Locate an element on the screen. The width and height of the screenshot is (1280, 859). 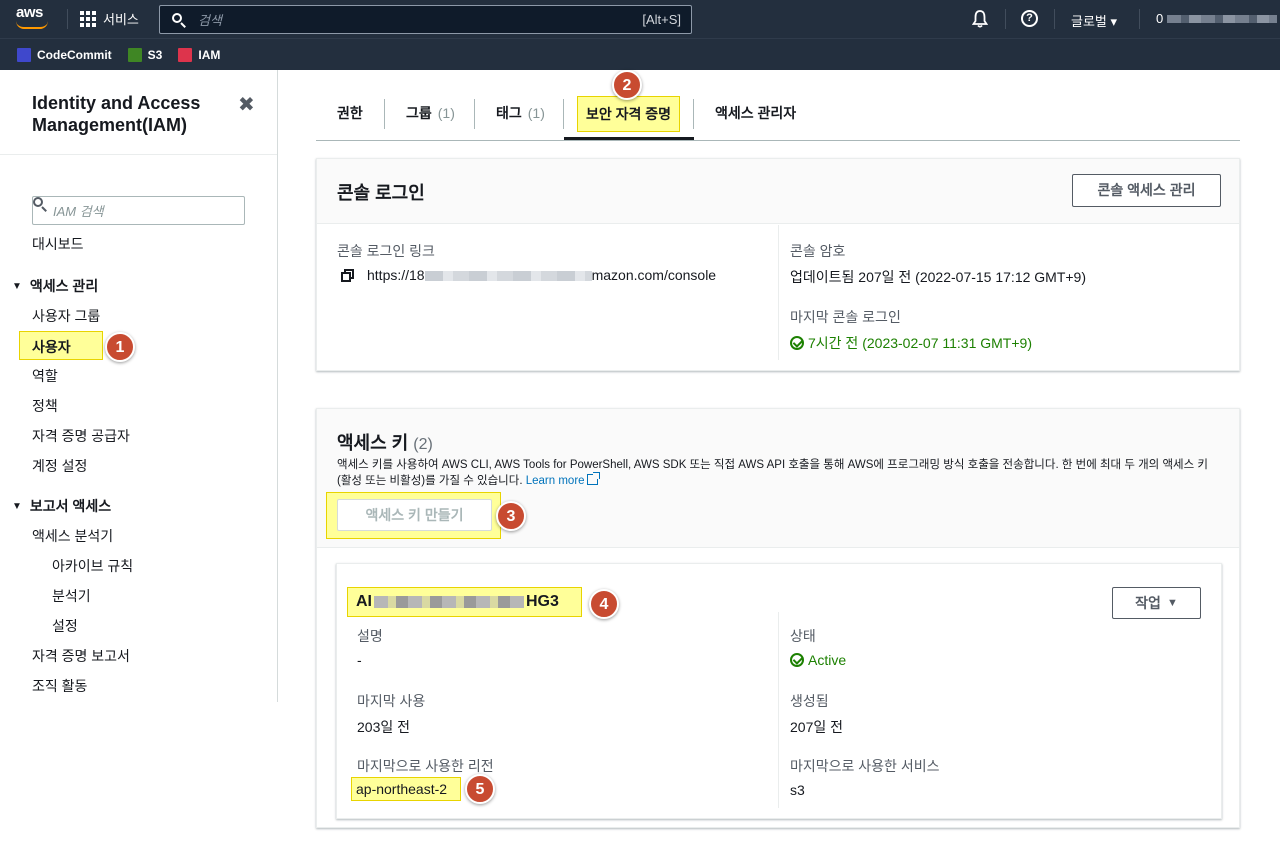
sidebar-item-settings: 설정 is located at coordinates (65, 626).